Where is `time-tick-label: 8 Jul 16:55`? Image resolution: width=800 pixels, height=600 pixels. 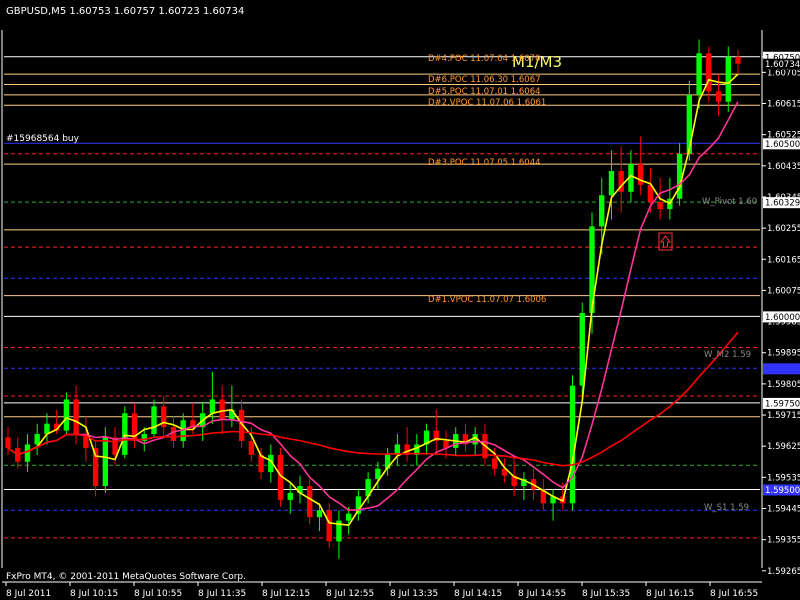
time-tick-label: 8 Jul 16:55 is located at coordinates (734, 594).